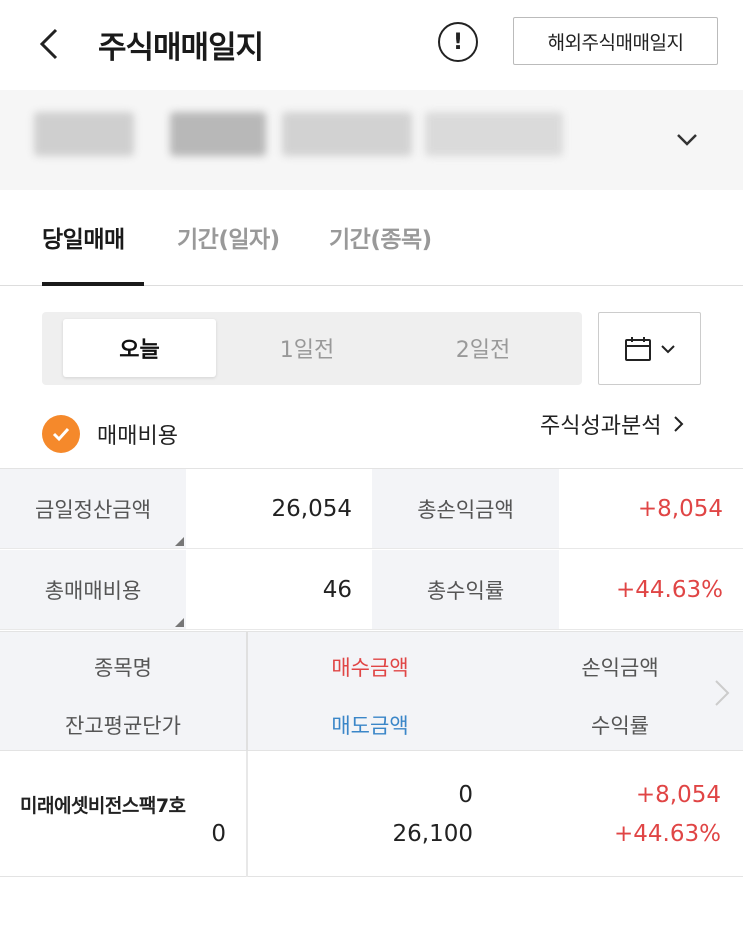 This screenshot has height=934, width=743. Describe the element at coordinates (620, 668) in the screenshot. I see `header-pnl: 손익금액` at that location.